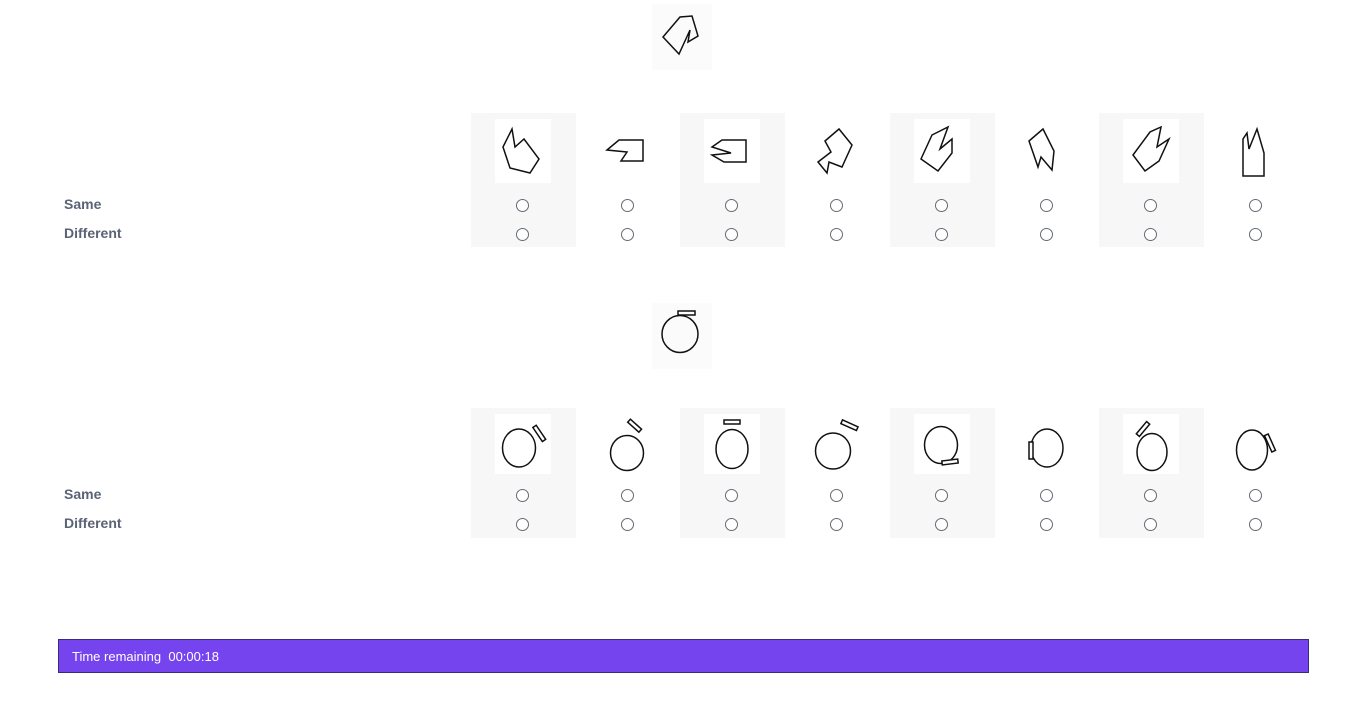 The width and height of the screenshot is (1354, 712). What do you see at coordinates (193, 656) in the screenshot?
I see `timer-value: 00:00:18` at bounding box center [193, 656].